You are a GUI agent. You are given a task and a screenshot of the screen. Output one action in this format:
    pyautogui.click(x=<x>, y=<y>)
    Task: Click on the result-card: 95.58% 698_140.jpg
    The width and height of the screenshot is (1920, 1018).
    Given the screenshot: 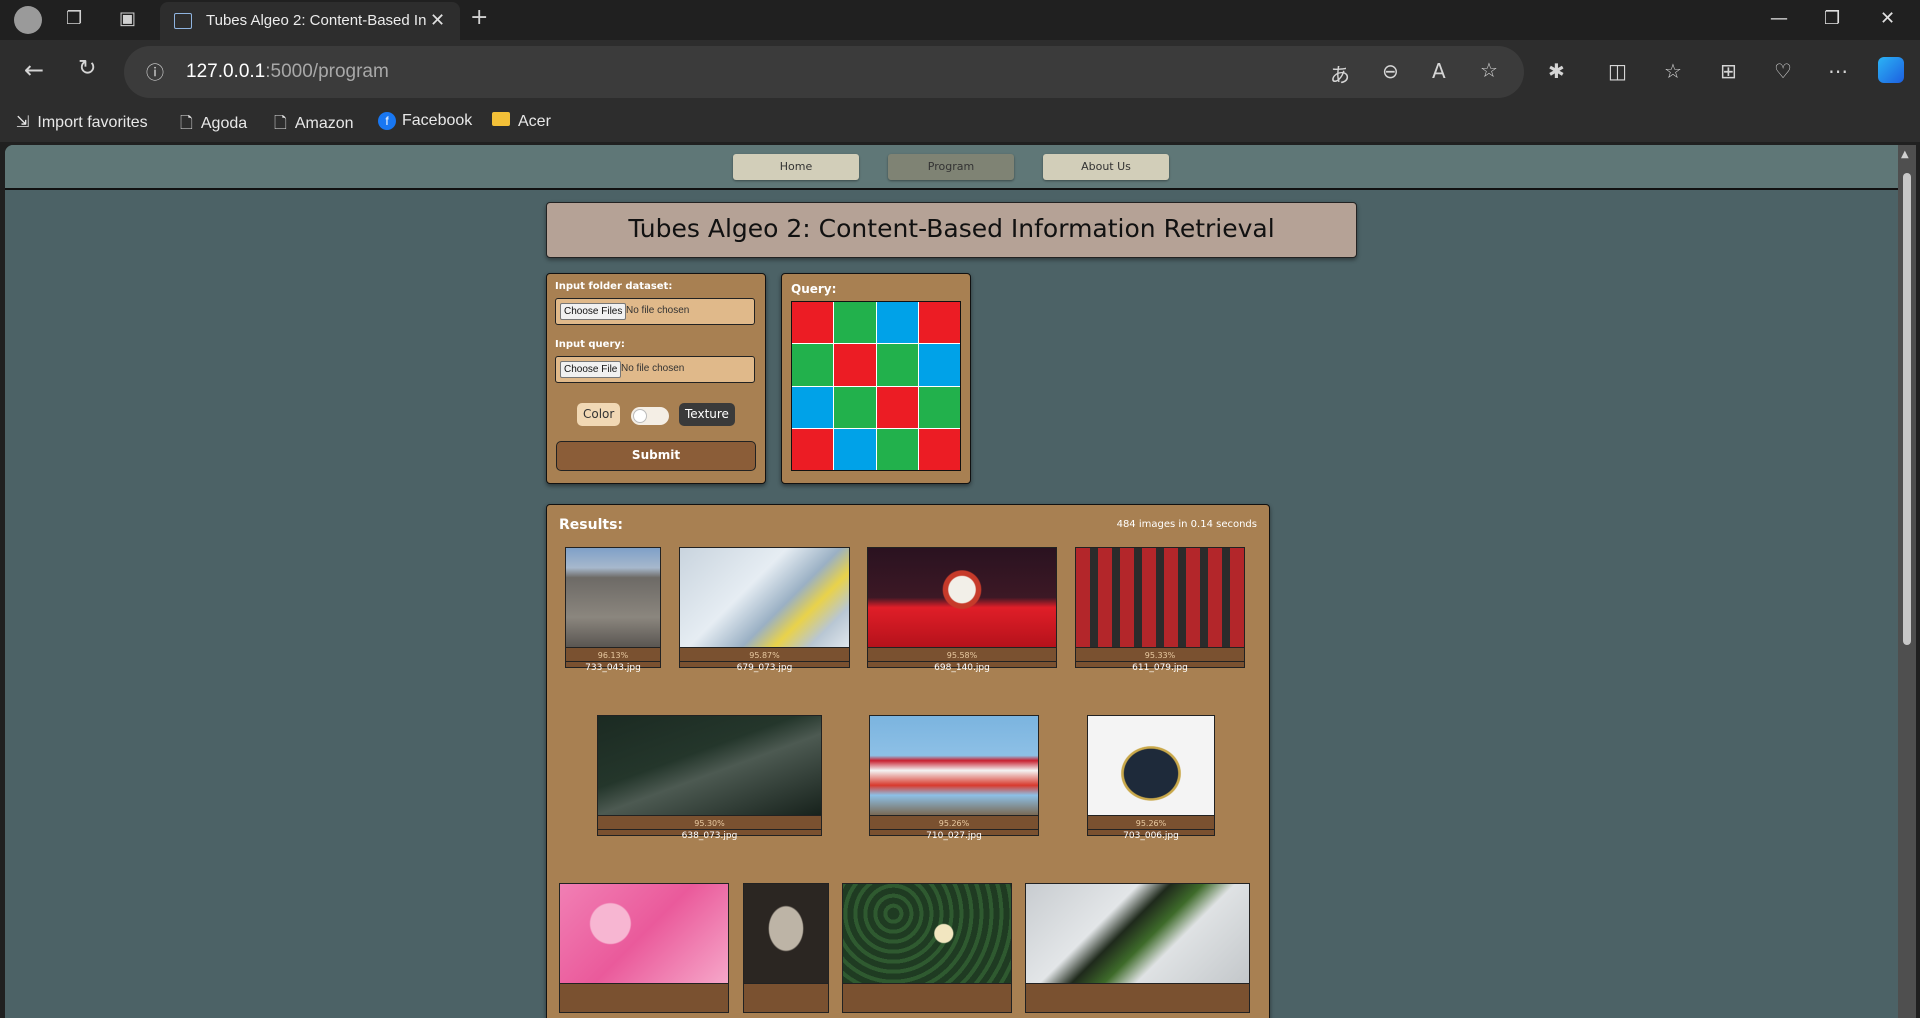 What is the action you would take?
    pyautogui.click(x=962, y=610)
    